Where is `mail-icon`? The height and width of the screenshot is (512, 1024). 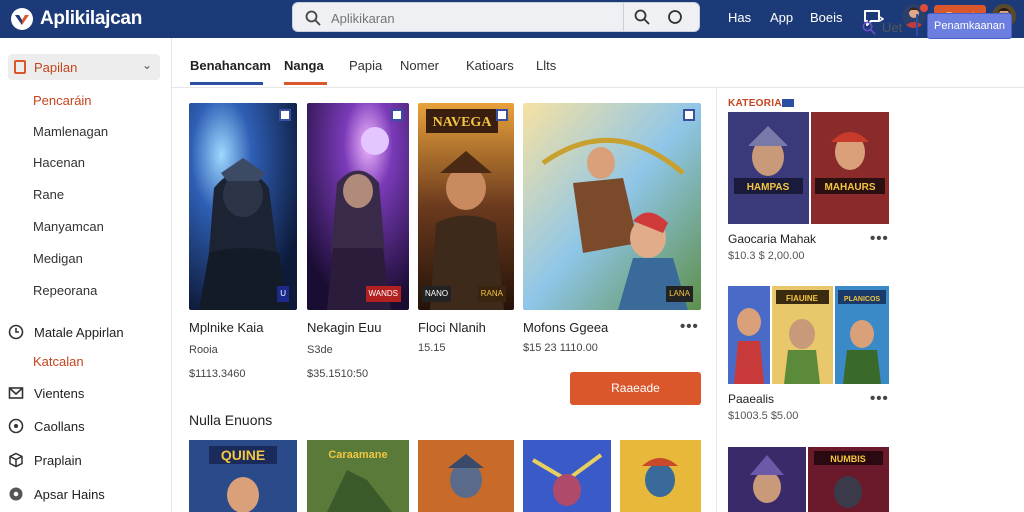 mail-icon is located at coordinates (16, 393).